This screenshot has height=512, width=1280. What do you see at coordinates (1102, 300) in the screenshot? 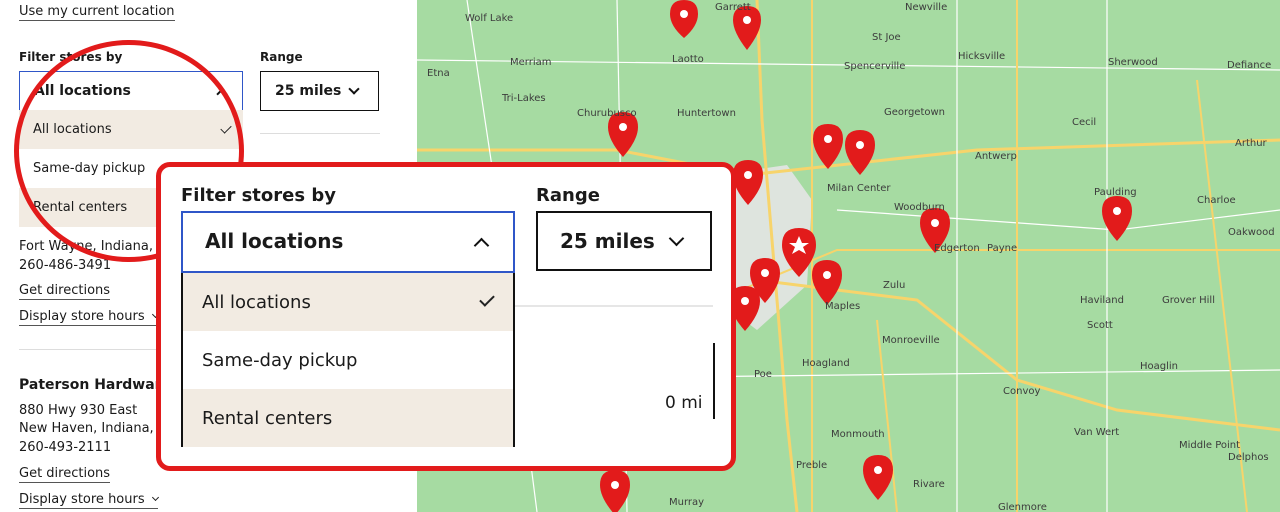
I see `place-label: Haviland` at bounding box center [1102, 300].